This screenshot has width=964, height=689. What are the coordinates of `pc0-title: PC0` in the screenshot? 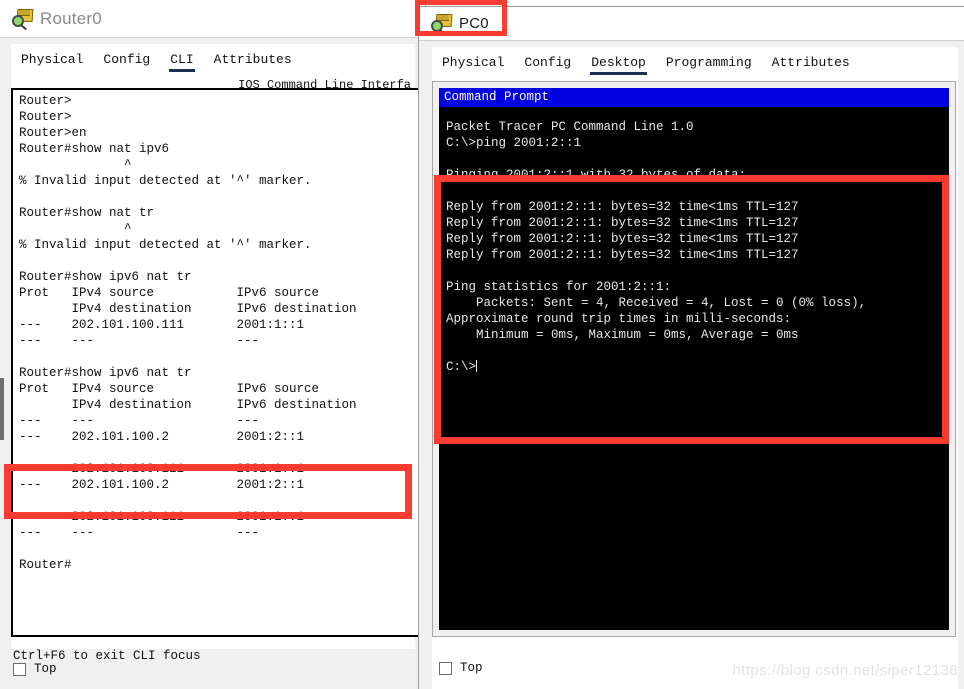 It's located at (474, 23).